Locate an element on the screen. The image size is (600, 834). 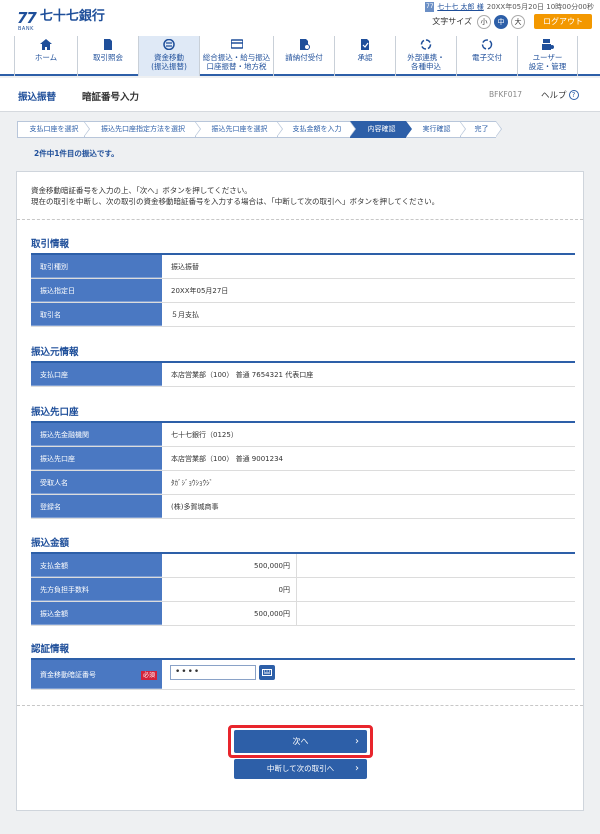
nav-item-external: 外部連携・ 各種申込 is located at coordinates (425, 56).